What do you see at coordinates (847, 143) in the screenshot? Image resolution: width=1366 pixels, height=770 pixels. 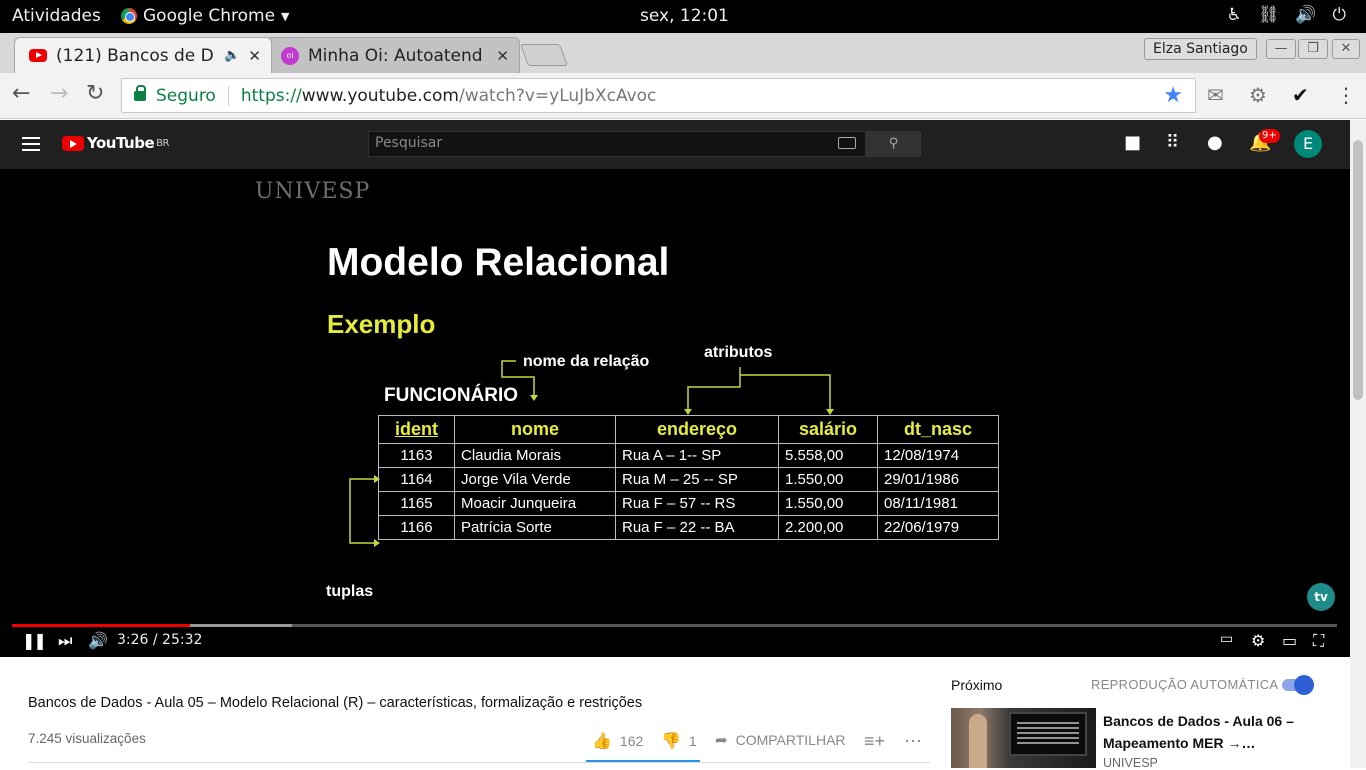 I see `keyboard-icon` at bounding box center [847, 143].